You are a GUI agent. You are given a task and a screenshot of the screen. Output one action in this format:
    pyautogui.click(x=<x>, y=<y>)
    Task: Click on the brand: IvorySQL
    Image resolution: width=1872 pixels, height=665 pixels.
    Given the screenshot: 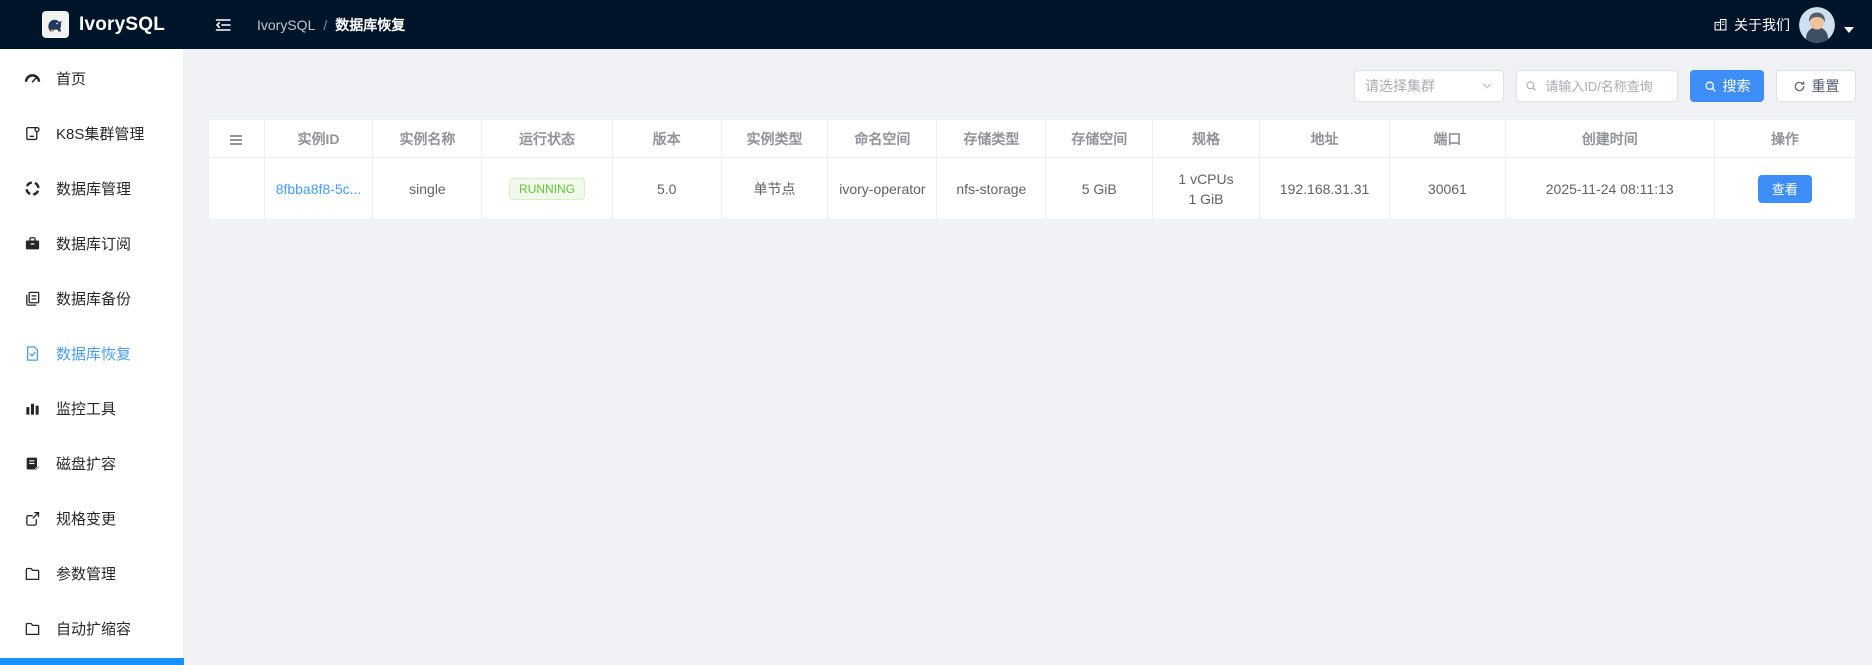 What is the action you would take?
    pyautogui.click(x=92, y=24)
    